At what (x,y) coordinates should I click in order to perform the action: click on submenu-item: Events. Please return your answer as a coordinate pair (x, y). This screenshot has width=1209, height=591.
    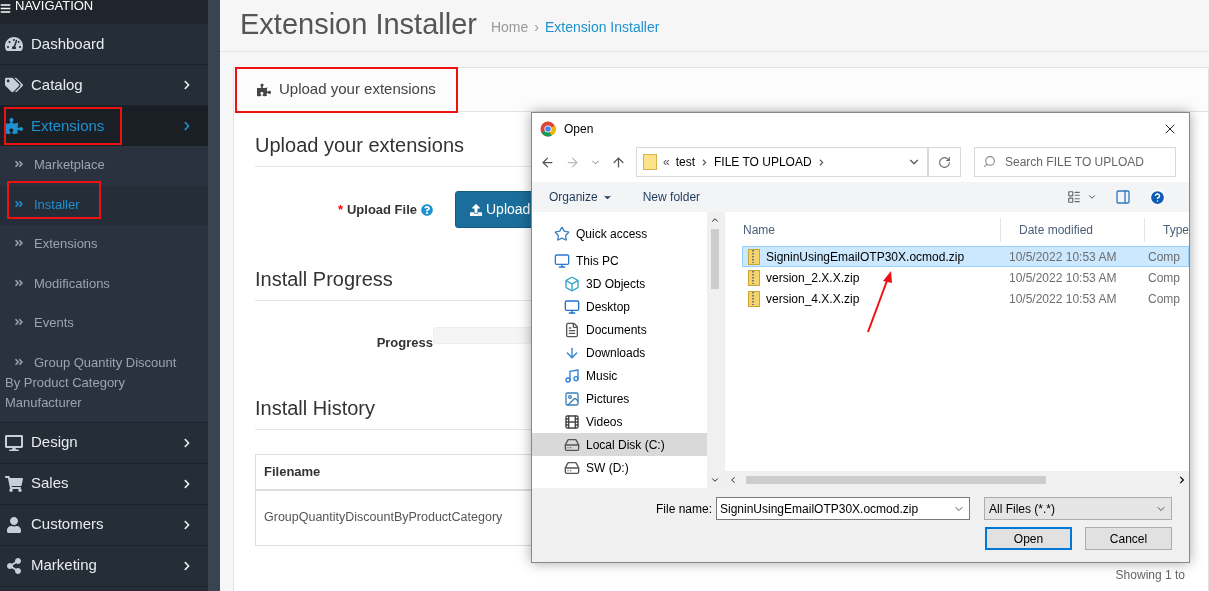
    Looking at the image, I should click on (104, 324).